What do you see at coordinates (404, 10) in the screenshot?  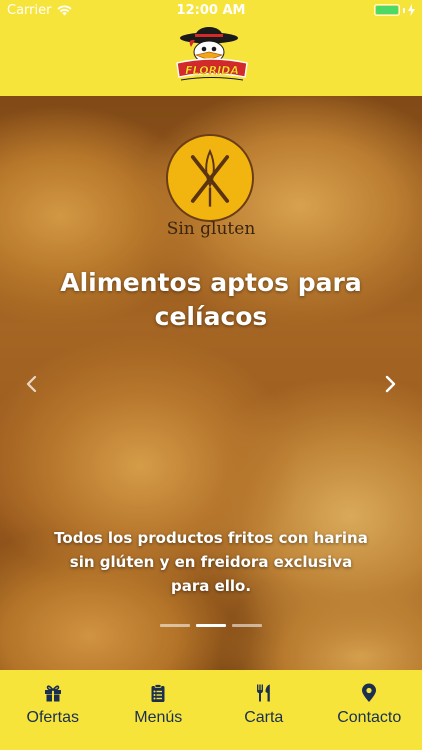 I see `battery-tip` at bounding box center [404, 10].